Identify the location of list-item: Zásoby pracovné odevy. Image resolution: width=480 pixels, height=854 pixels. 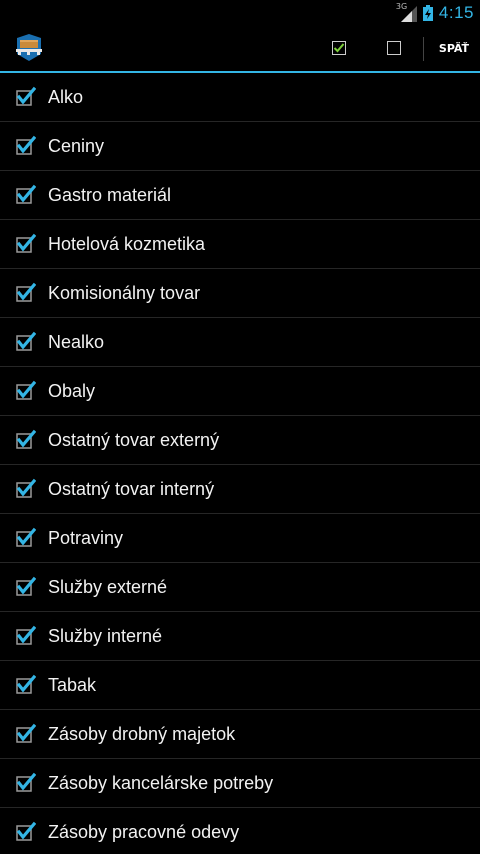
(240, 831).